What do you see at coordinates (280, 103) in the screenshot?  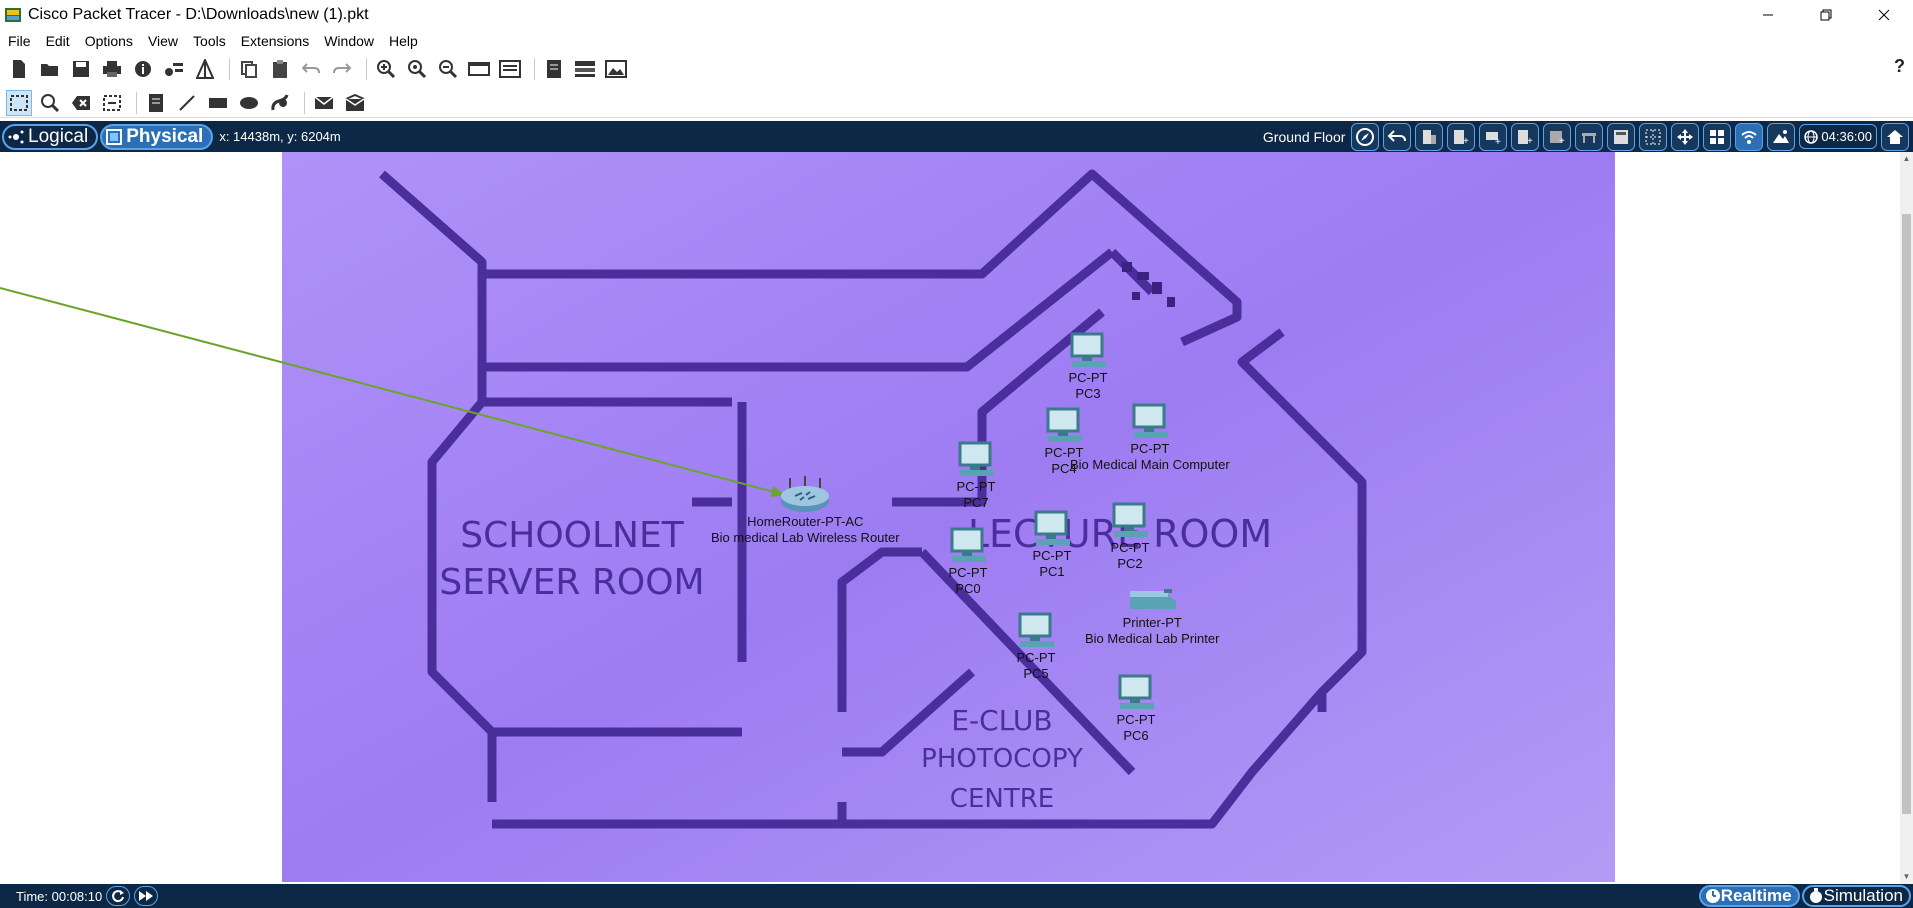 I see `freeform-button` at bounding box center [280, 103].